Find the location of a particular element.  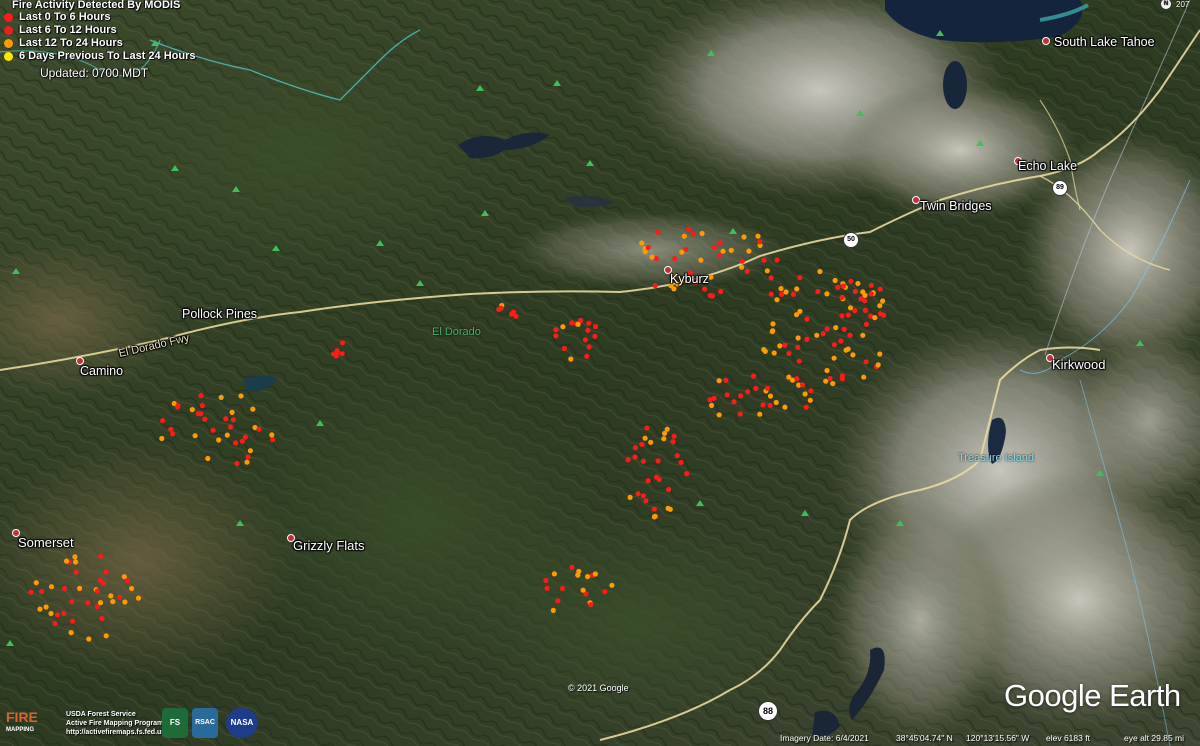

legend-label: 6 Days Previous To Last 24 Hours is located at coordinates (107, 56).